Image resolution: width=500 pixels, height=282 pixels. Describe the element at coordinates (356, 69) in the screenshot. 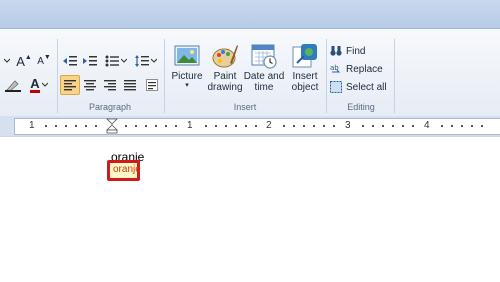

I see `replace-button: ab Replace` at that location.